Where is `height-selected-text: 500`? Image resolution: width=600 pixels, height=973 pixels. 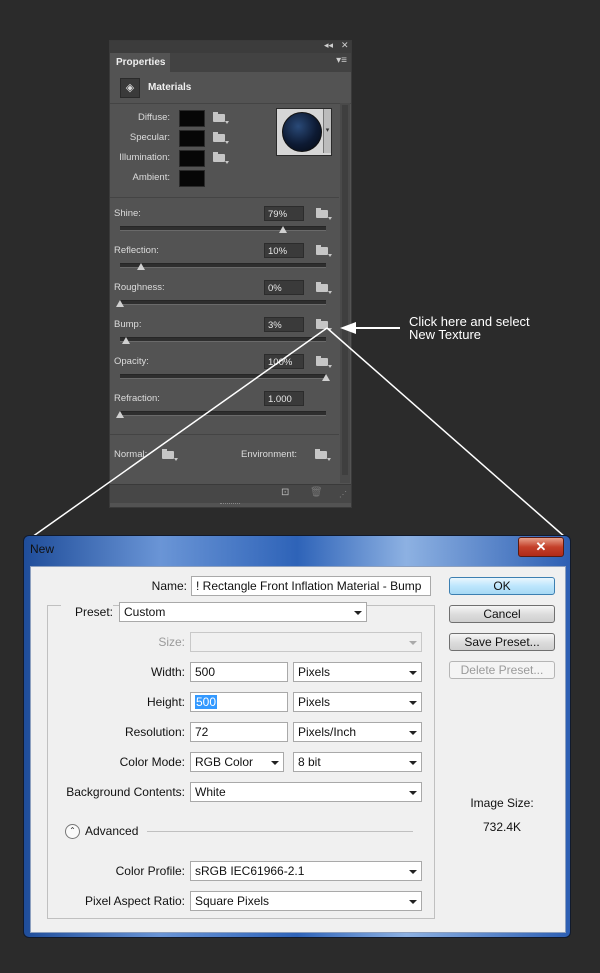 height-selected-text: 500 is located at coordinates (206, 702).